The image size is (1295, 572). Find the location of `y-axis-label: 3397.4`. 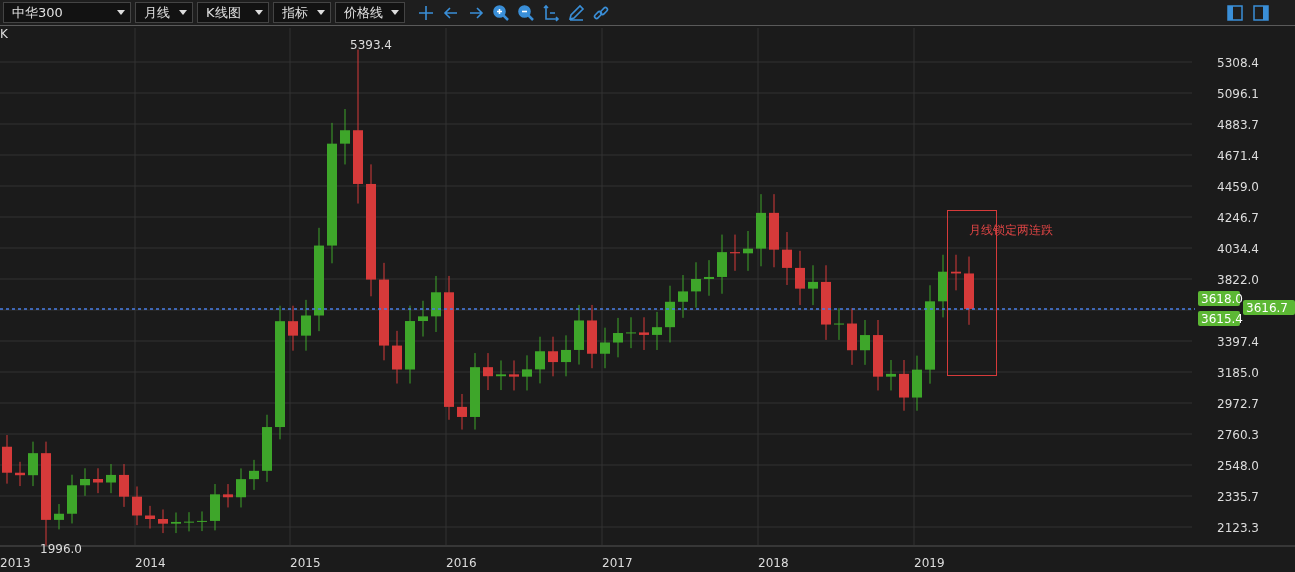

y-axis-label: 3397.4 is located at coordinates (1238, 342).